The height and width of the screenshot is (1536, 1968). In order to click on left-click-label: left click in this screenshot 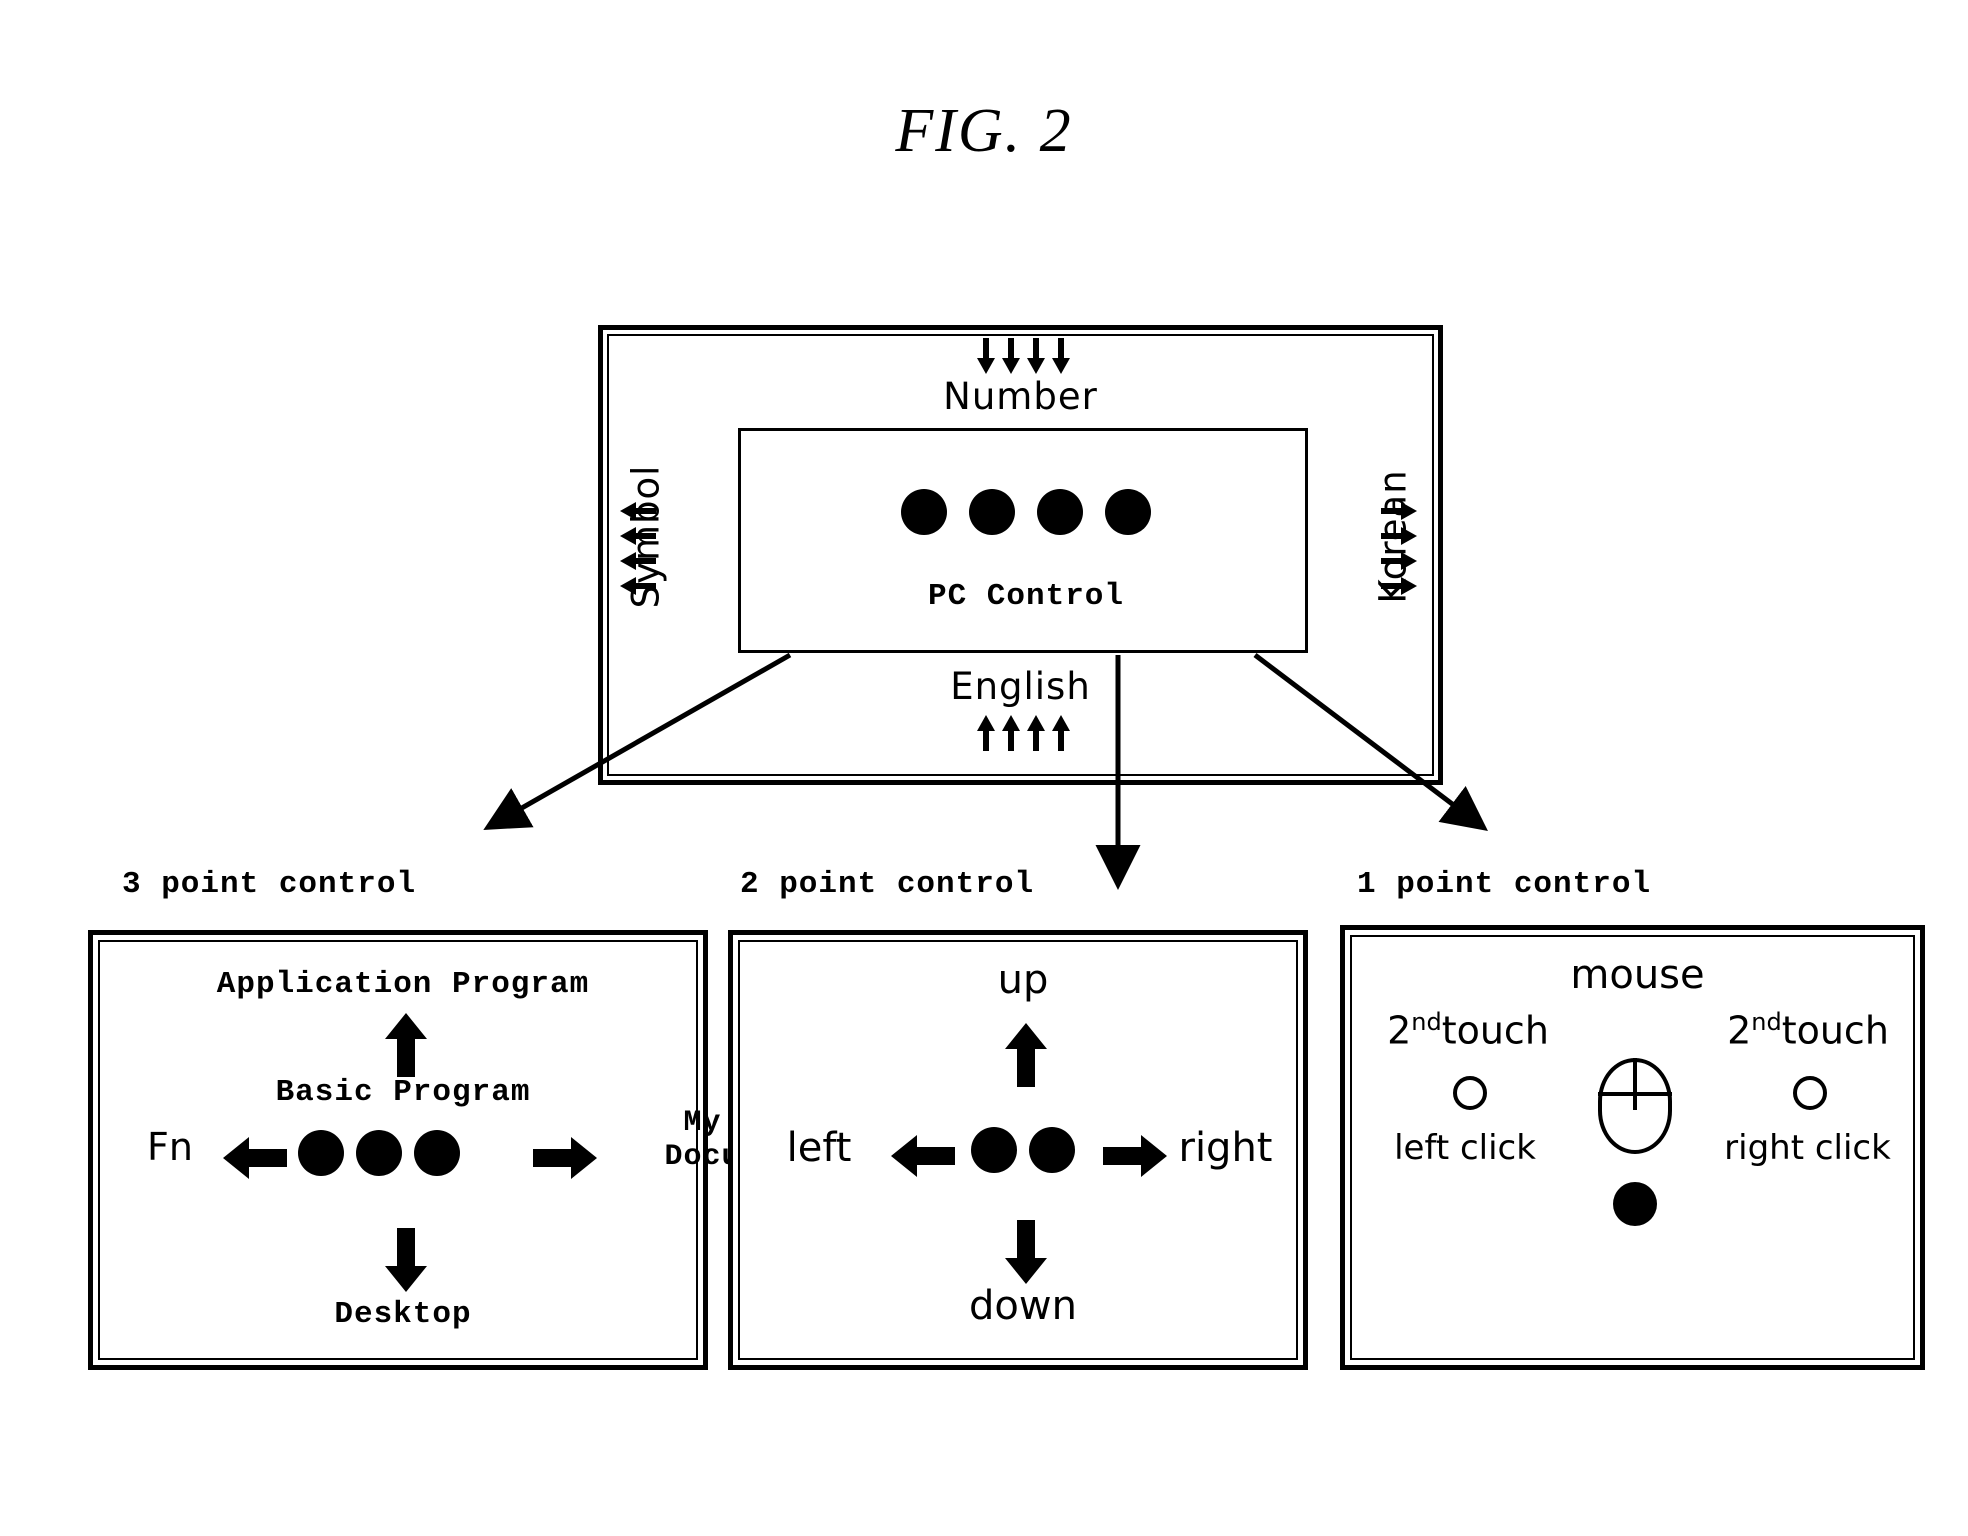, I will do `click(1465, 1148)`.